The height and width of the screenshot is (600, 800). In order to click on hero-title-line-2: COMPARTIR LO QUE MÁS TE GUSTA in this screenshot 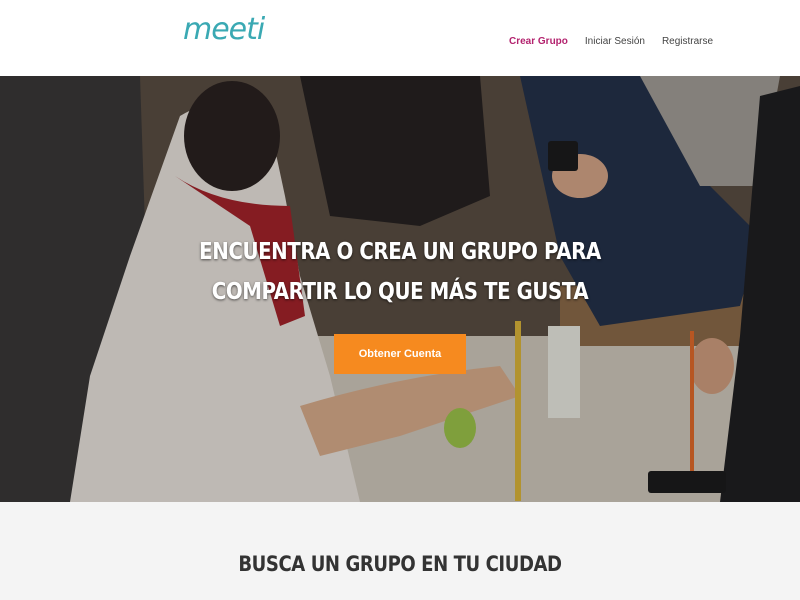, I will do `click(400, 292)`.